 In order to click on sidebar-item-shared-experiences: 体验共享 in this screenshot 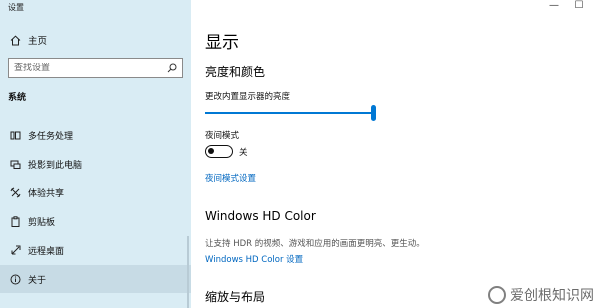, I will do `click(95, 192)`.